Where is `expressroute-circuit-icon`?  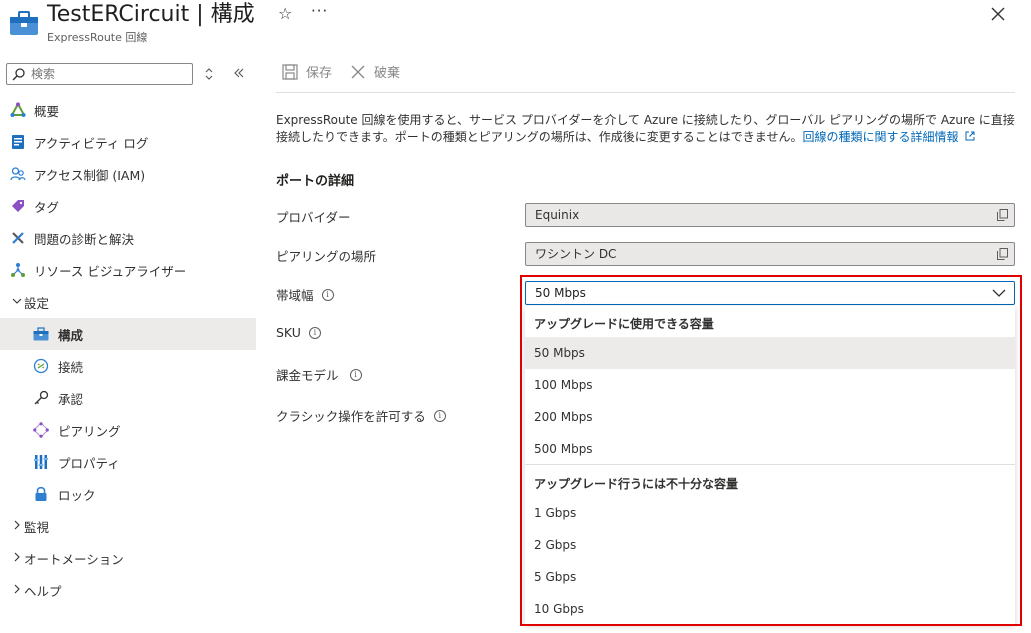
expressroute-circuit-icon is located at coordinates (24, 23).